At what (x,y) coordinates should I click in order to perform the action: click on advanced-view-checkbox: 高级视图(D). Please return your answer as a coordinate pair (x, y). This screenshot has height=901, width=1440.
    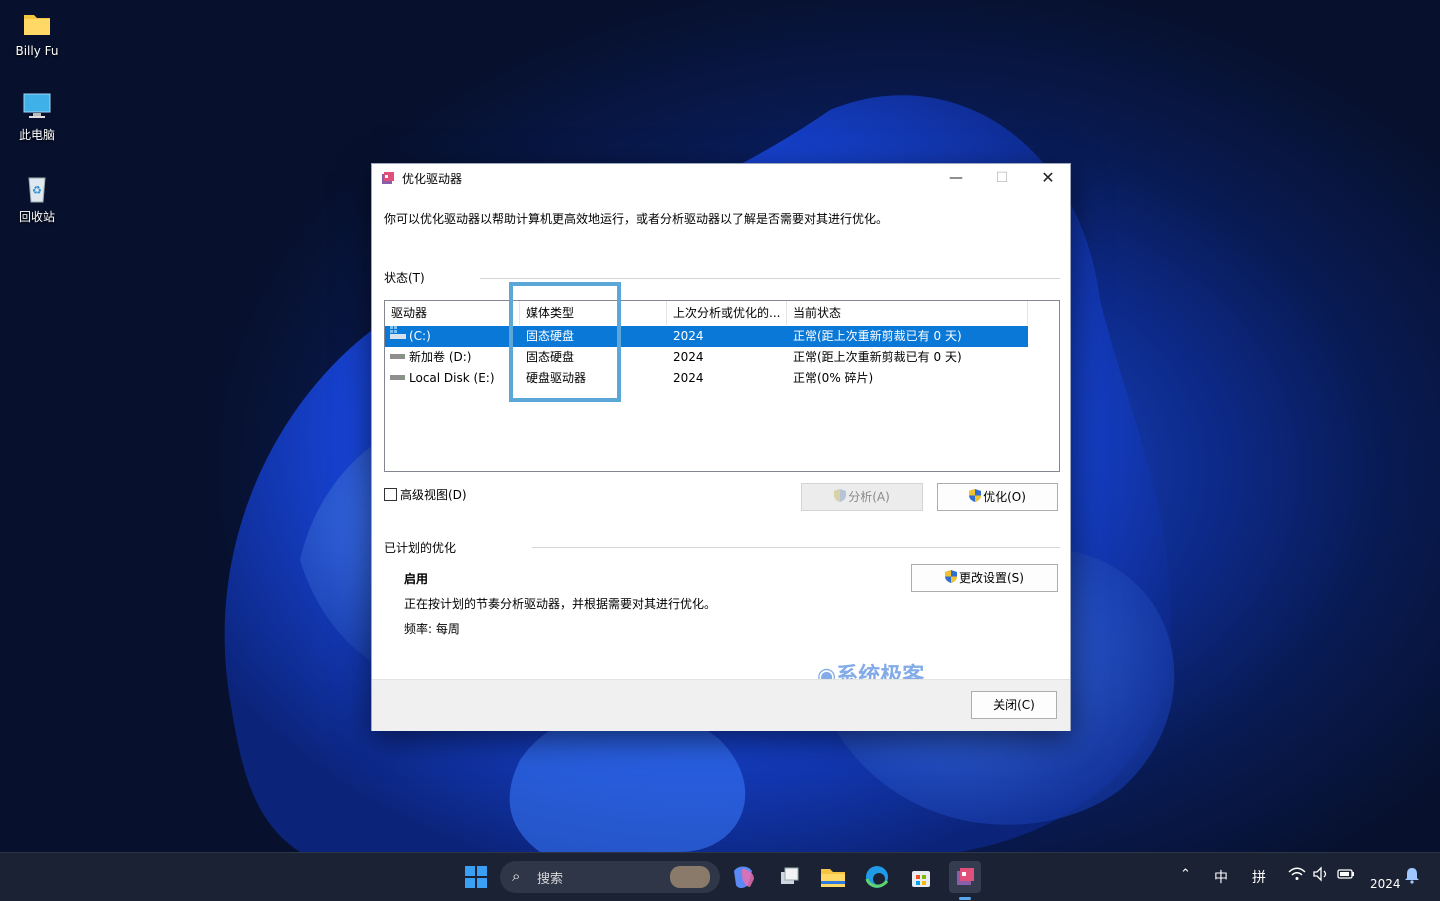
    Looking at the image, I should click on (425, 494).